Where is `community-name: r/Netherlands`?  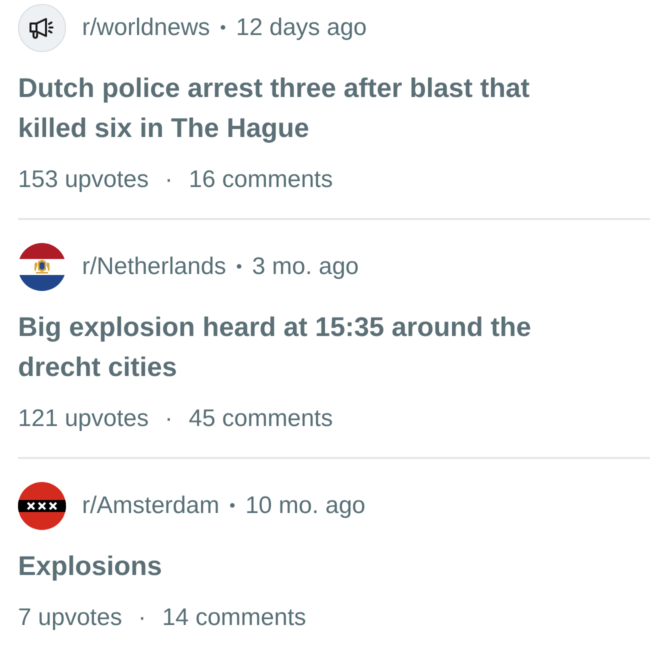
community-name: r/Netherlands is located at coordinates (154, 267).